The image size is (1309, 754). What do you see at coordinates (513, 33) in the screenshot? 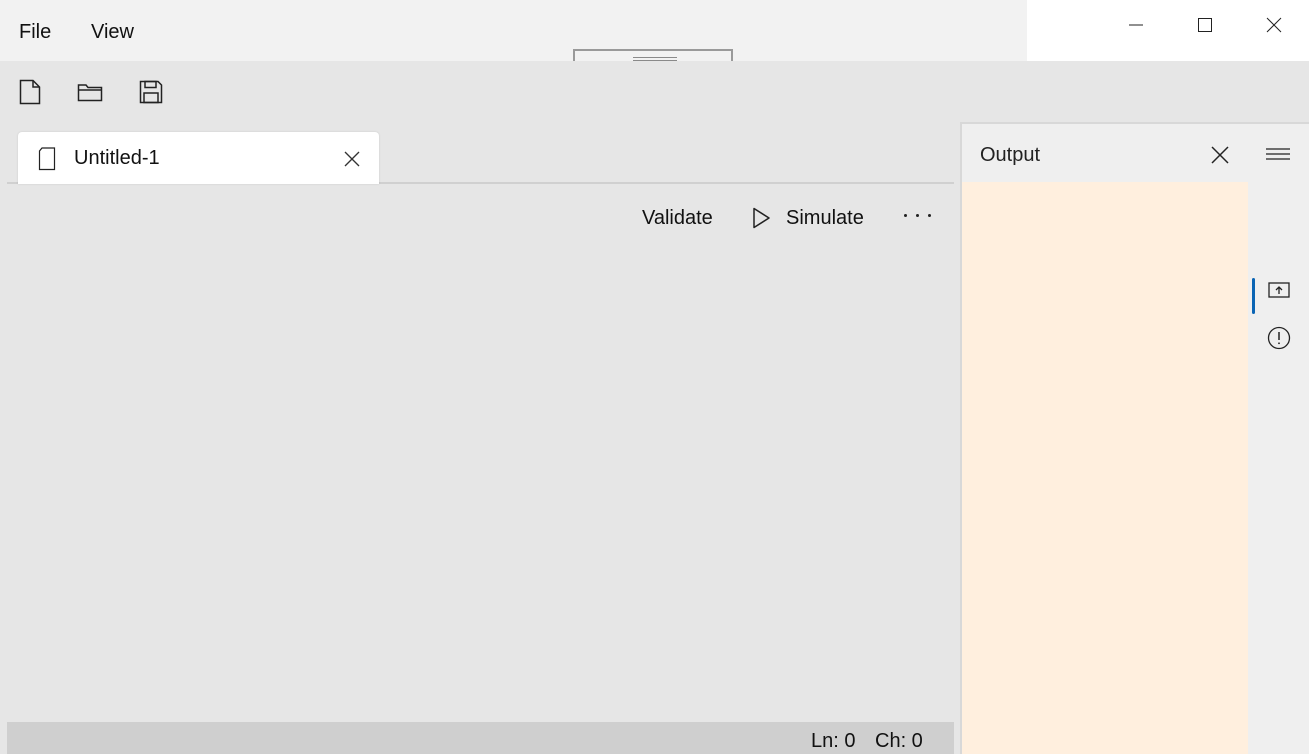
I see `menu-bar: File View` at bounding box center [513, 33].